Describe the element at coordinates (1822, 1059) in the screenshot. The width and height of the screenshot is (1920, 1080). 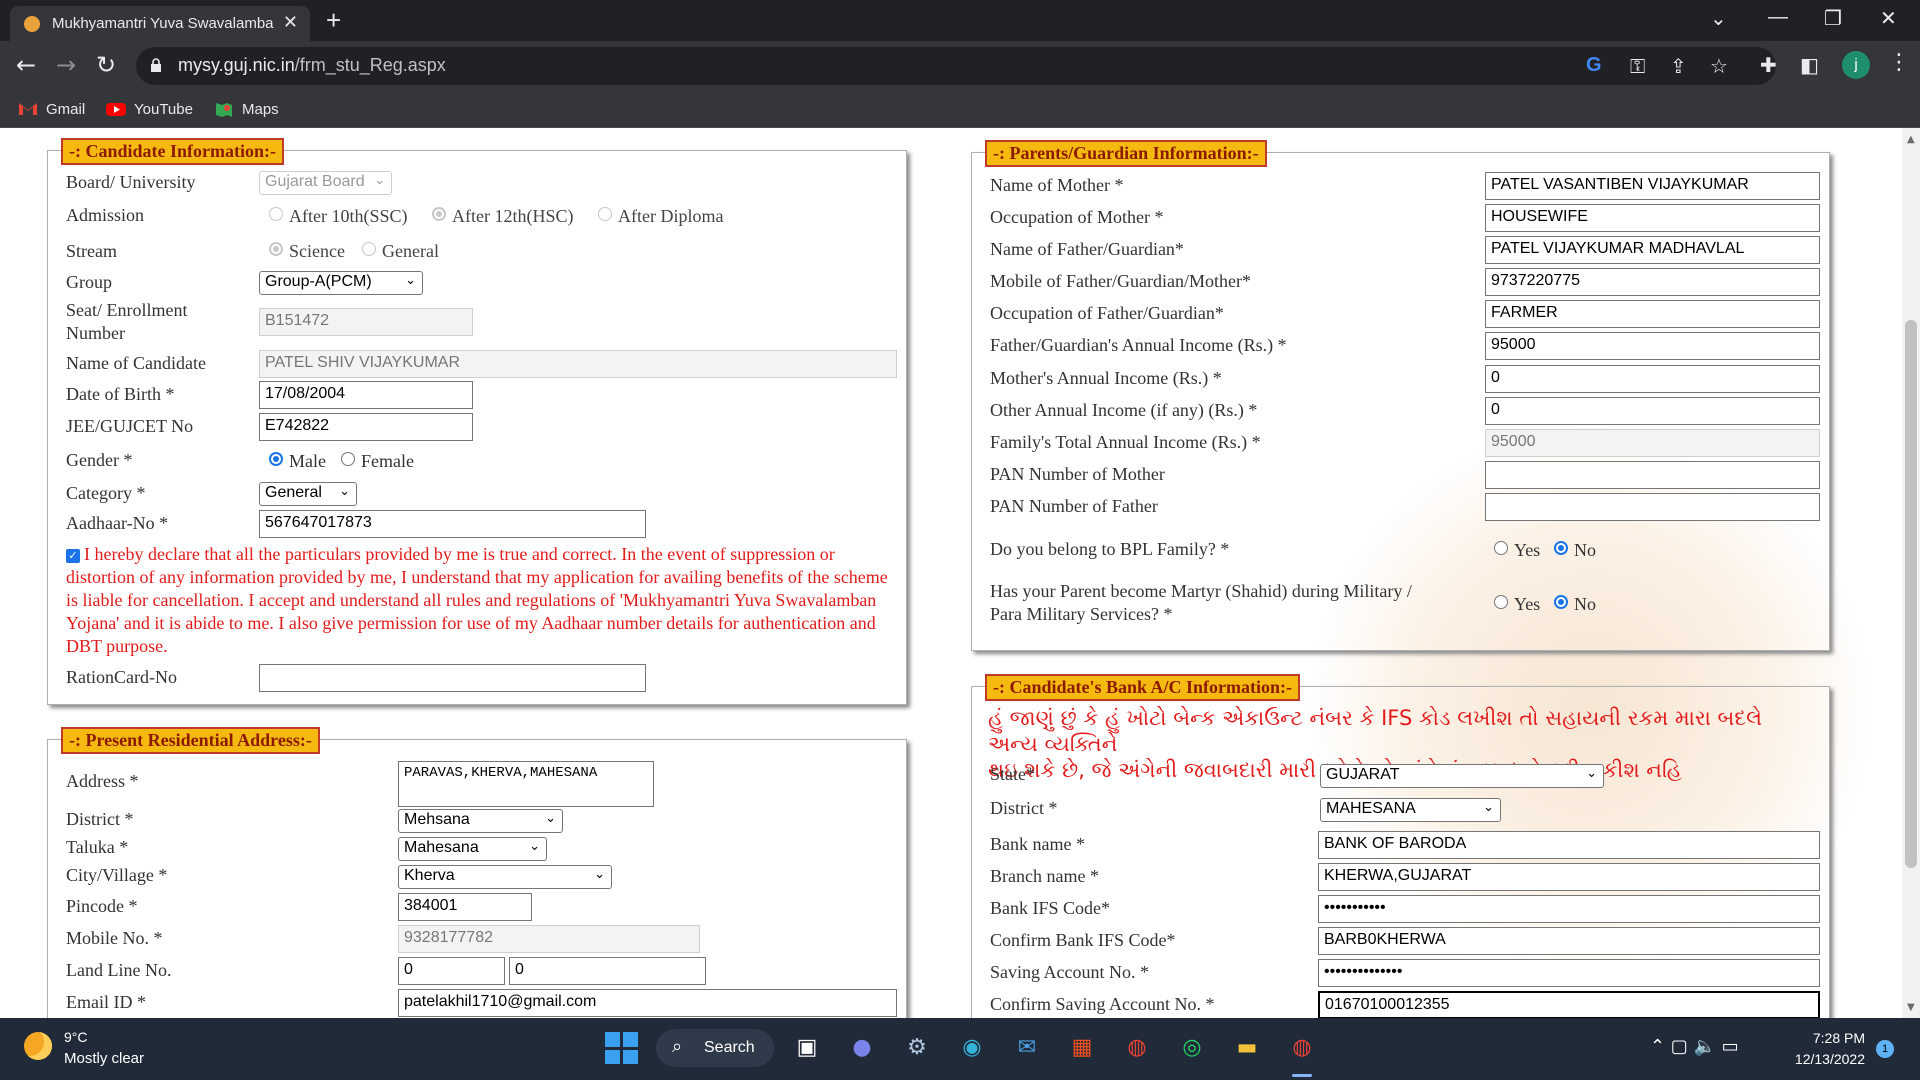
I see `clock-date: 12/13/2022` at that location.